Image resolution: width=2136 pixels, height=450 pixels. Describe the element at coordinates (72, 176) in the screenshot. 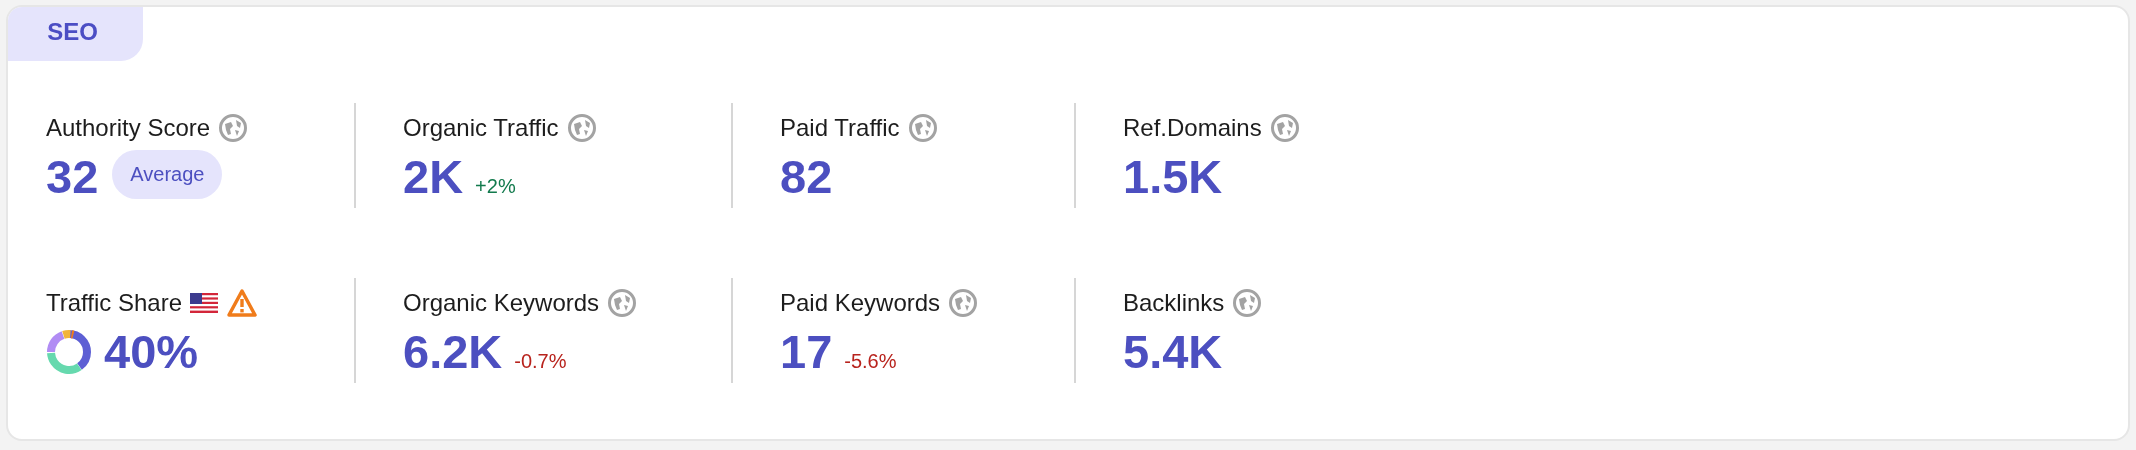

I see `metric-value: 32` at that location.